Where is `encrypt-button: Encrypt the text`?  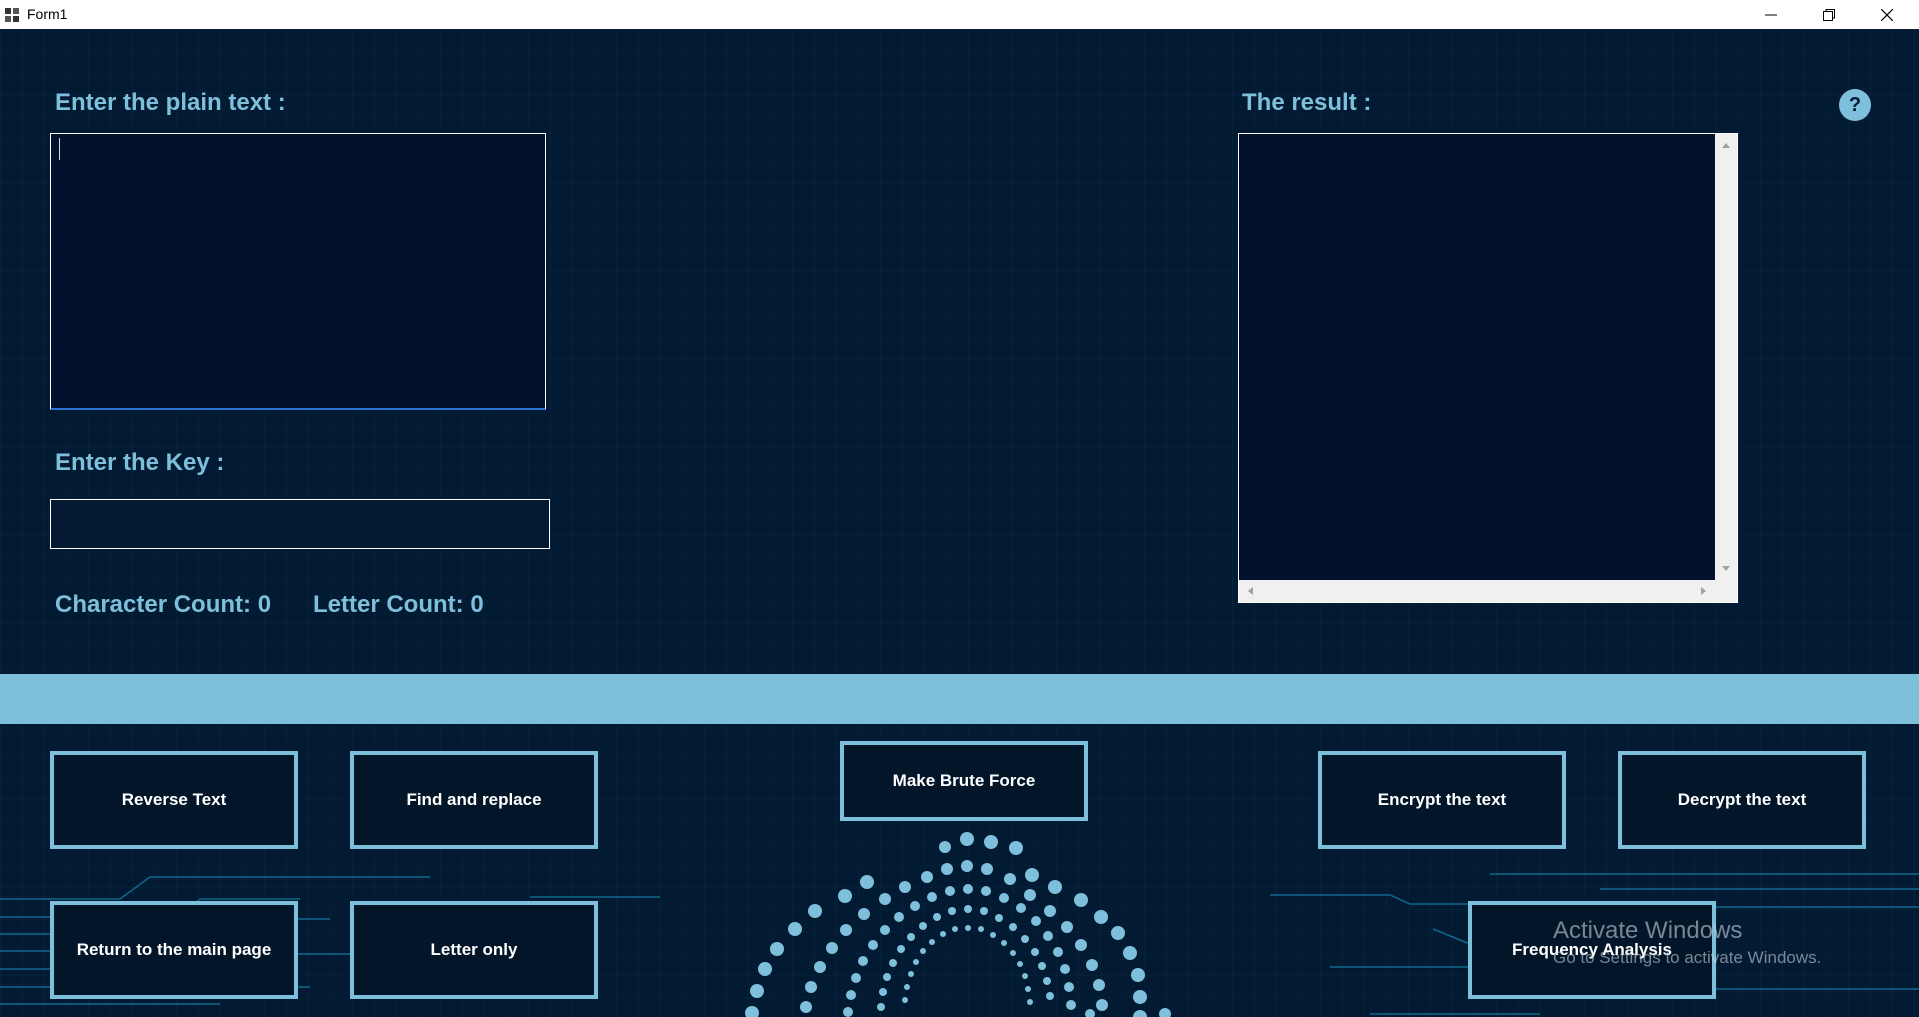
encrypt-button: Encrypt the text is located at coordinates (1442, 800).